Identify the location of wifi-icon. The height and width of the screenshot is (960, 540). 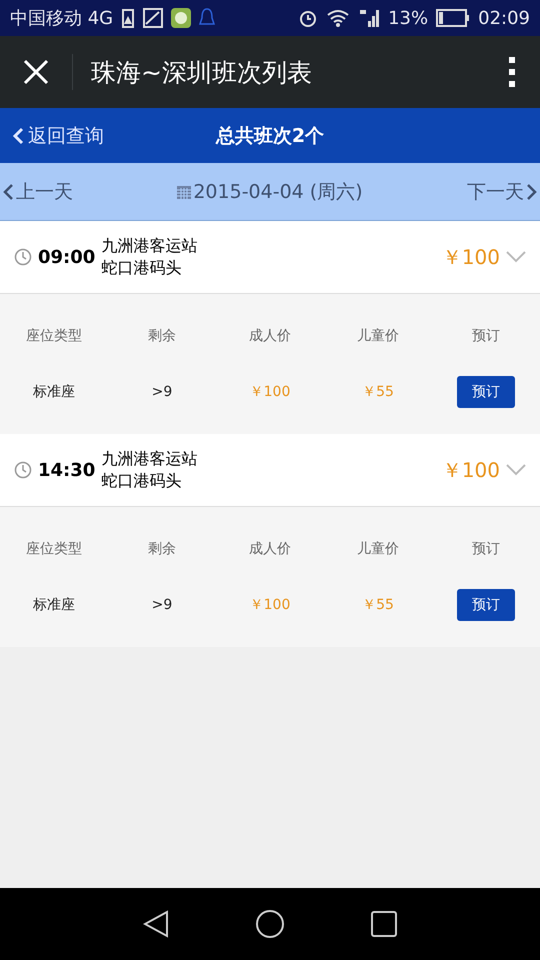
(338, 18).